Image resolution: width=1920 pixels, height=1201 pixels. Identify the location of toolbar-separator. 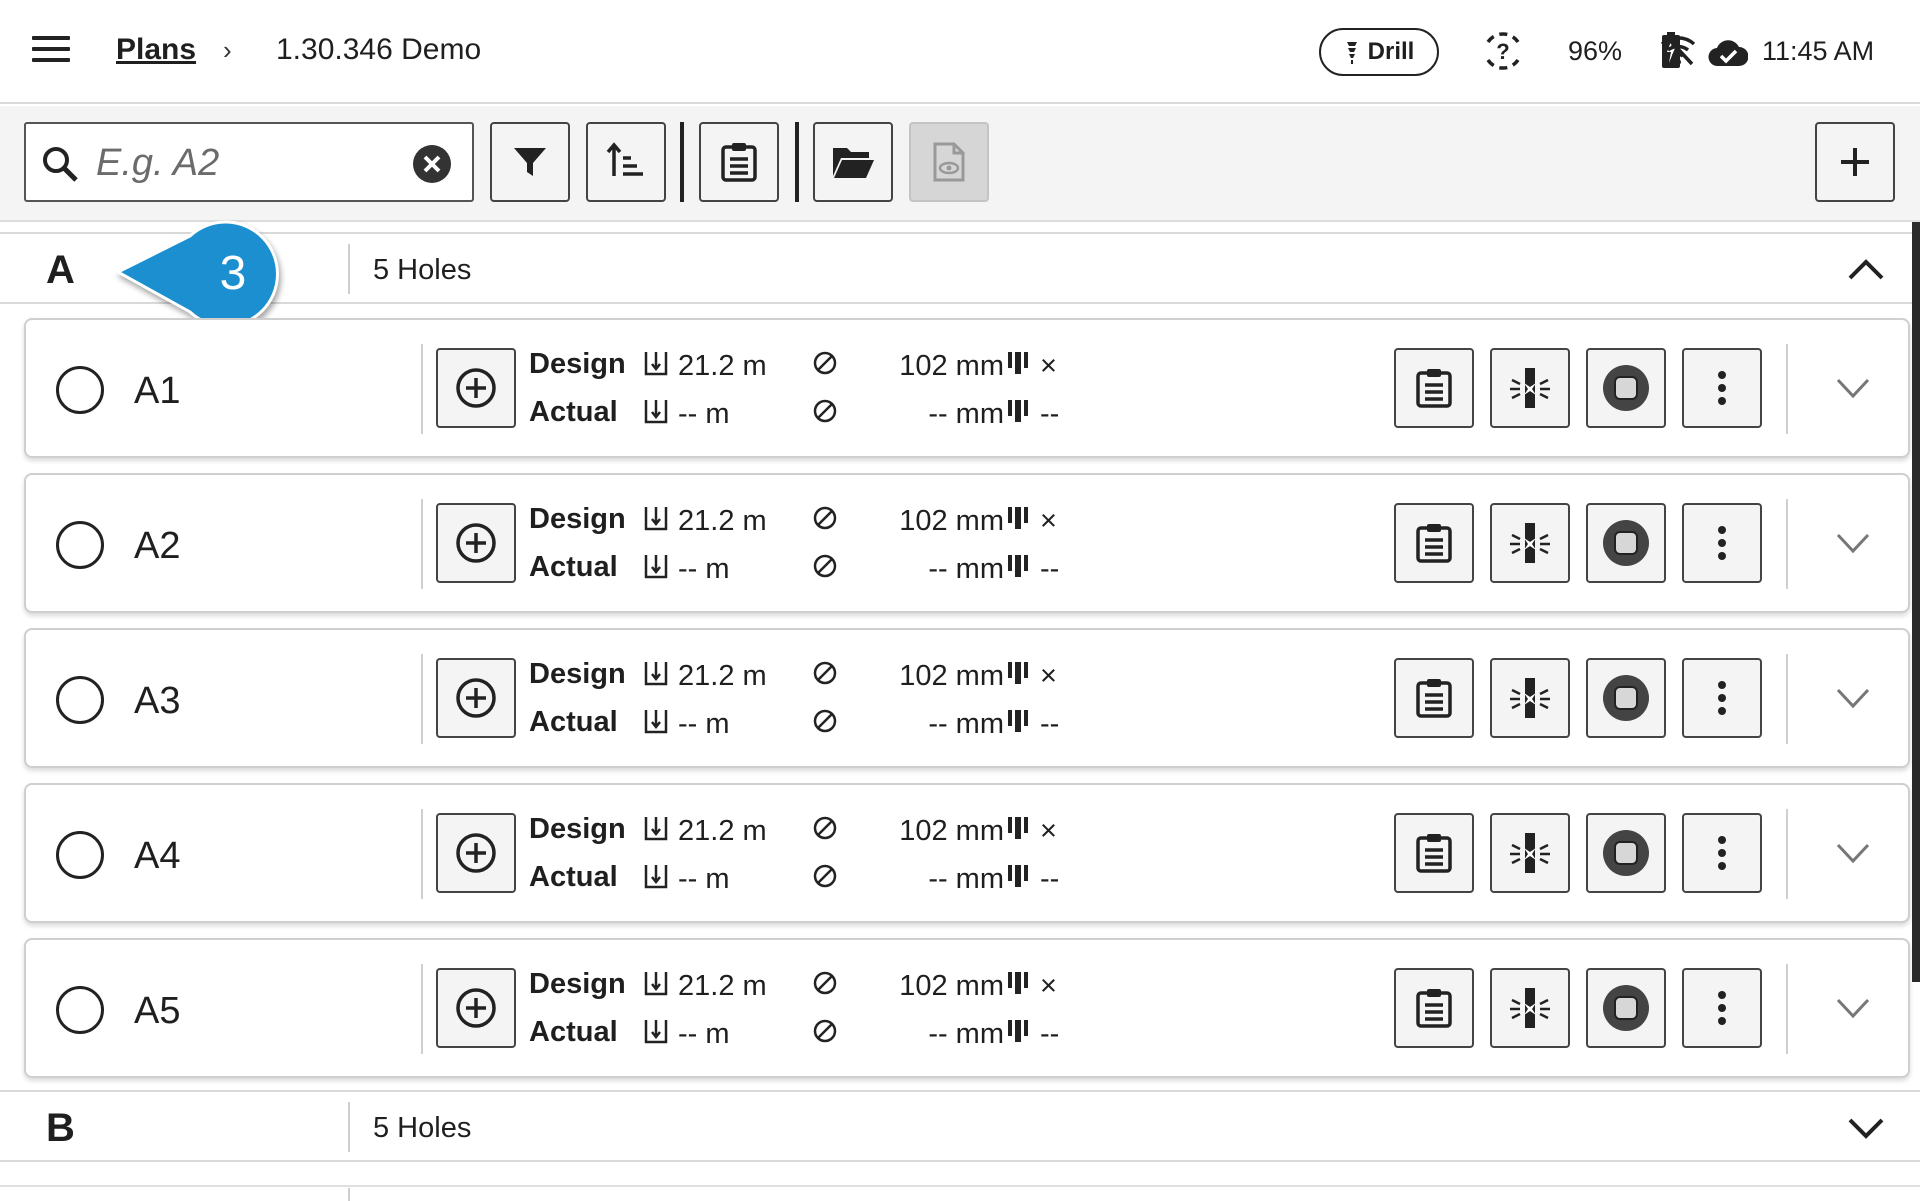
(682, 162).